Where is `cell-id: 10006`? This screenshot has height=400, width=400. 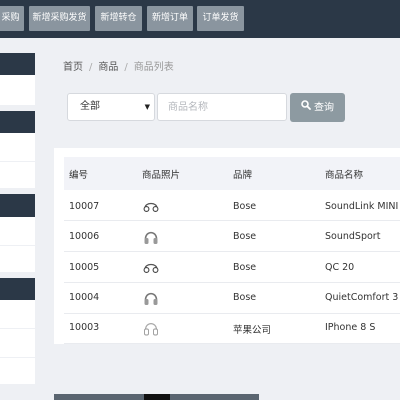 cell-id: 10006 is located at coordinates (84, 236).